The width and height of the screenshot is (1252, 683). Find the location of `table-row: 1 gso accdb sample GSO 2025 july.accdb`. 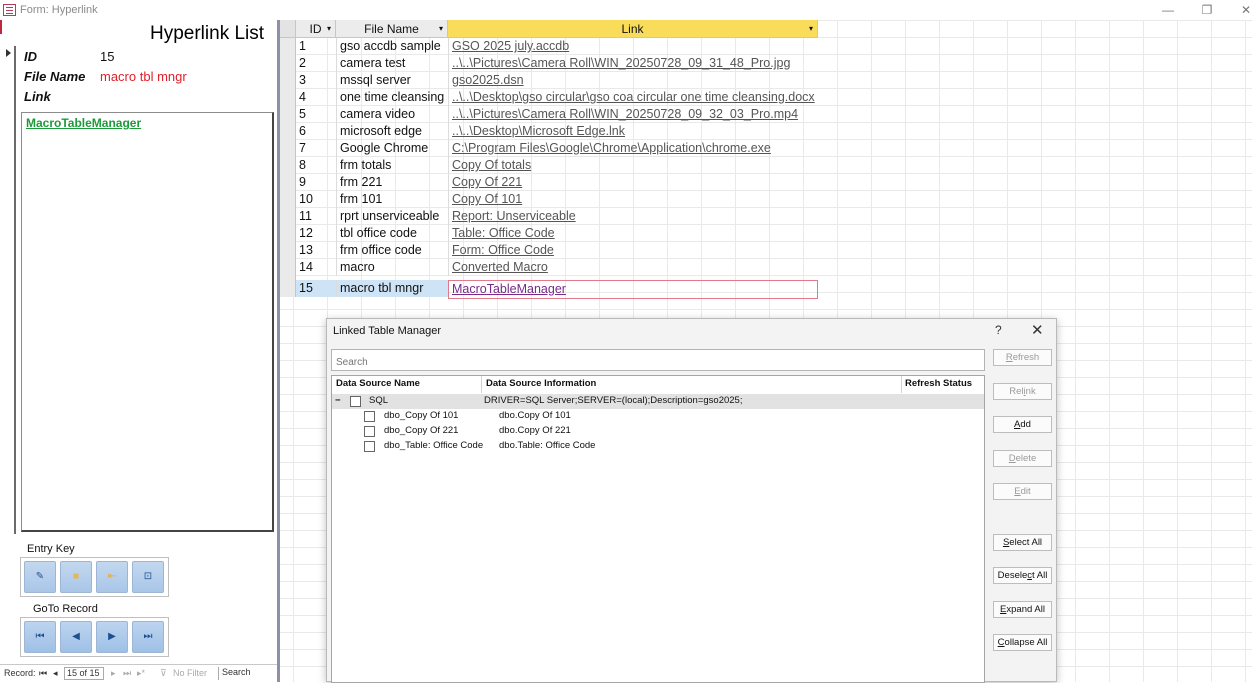

table-row: 1 gso accdb sample GSO 2025 july.accdb is located at coordinates (557, 46).